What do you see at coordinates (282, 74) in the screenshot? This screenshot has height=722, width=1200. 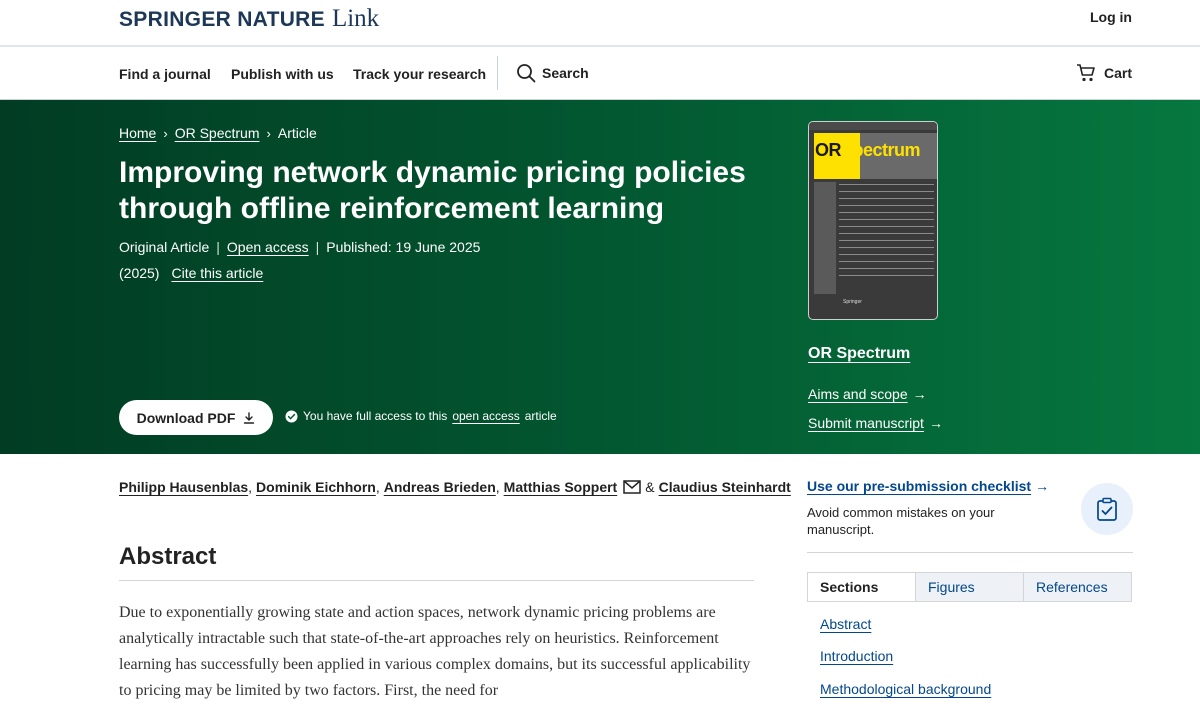 I see `nav-publish-with-us: Publish with us` at bounding box center [282, 74].